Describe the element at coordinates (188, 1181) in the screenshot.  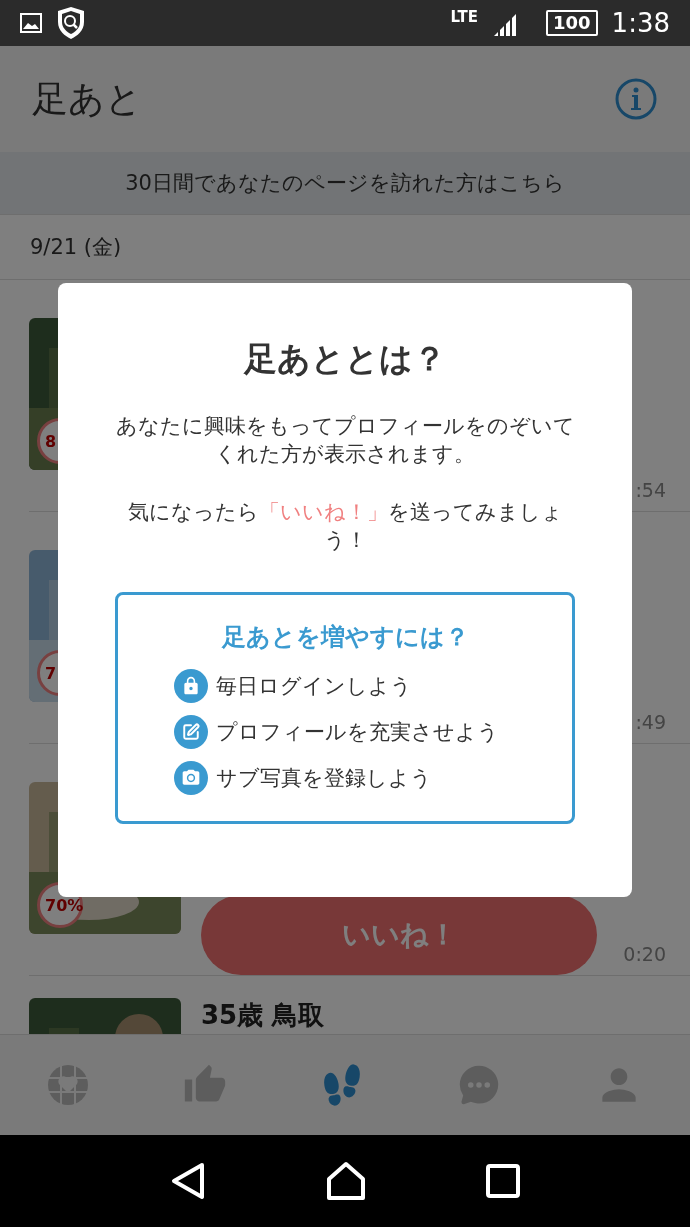
I see `back-icon` at that location.